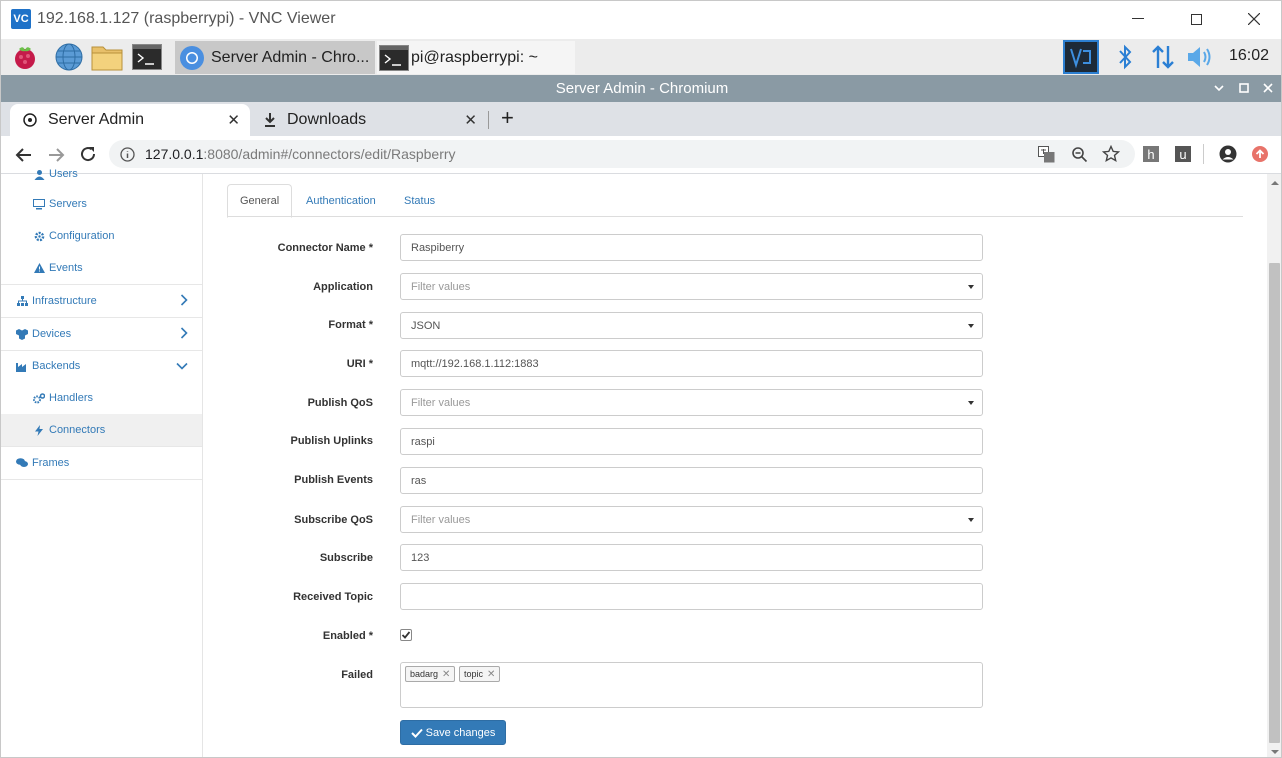 The height and width of the screenshot is (758, 1282). I want to click on maximize-button, so click(1196, 19).